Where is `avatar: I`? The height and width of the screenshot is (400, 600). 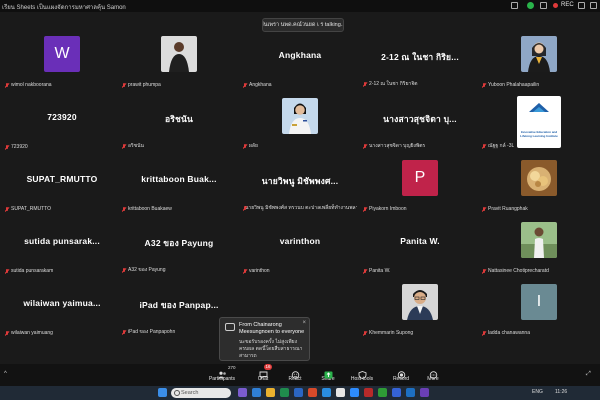
avatar: I is located at coordinates (539, 302).